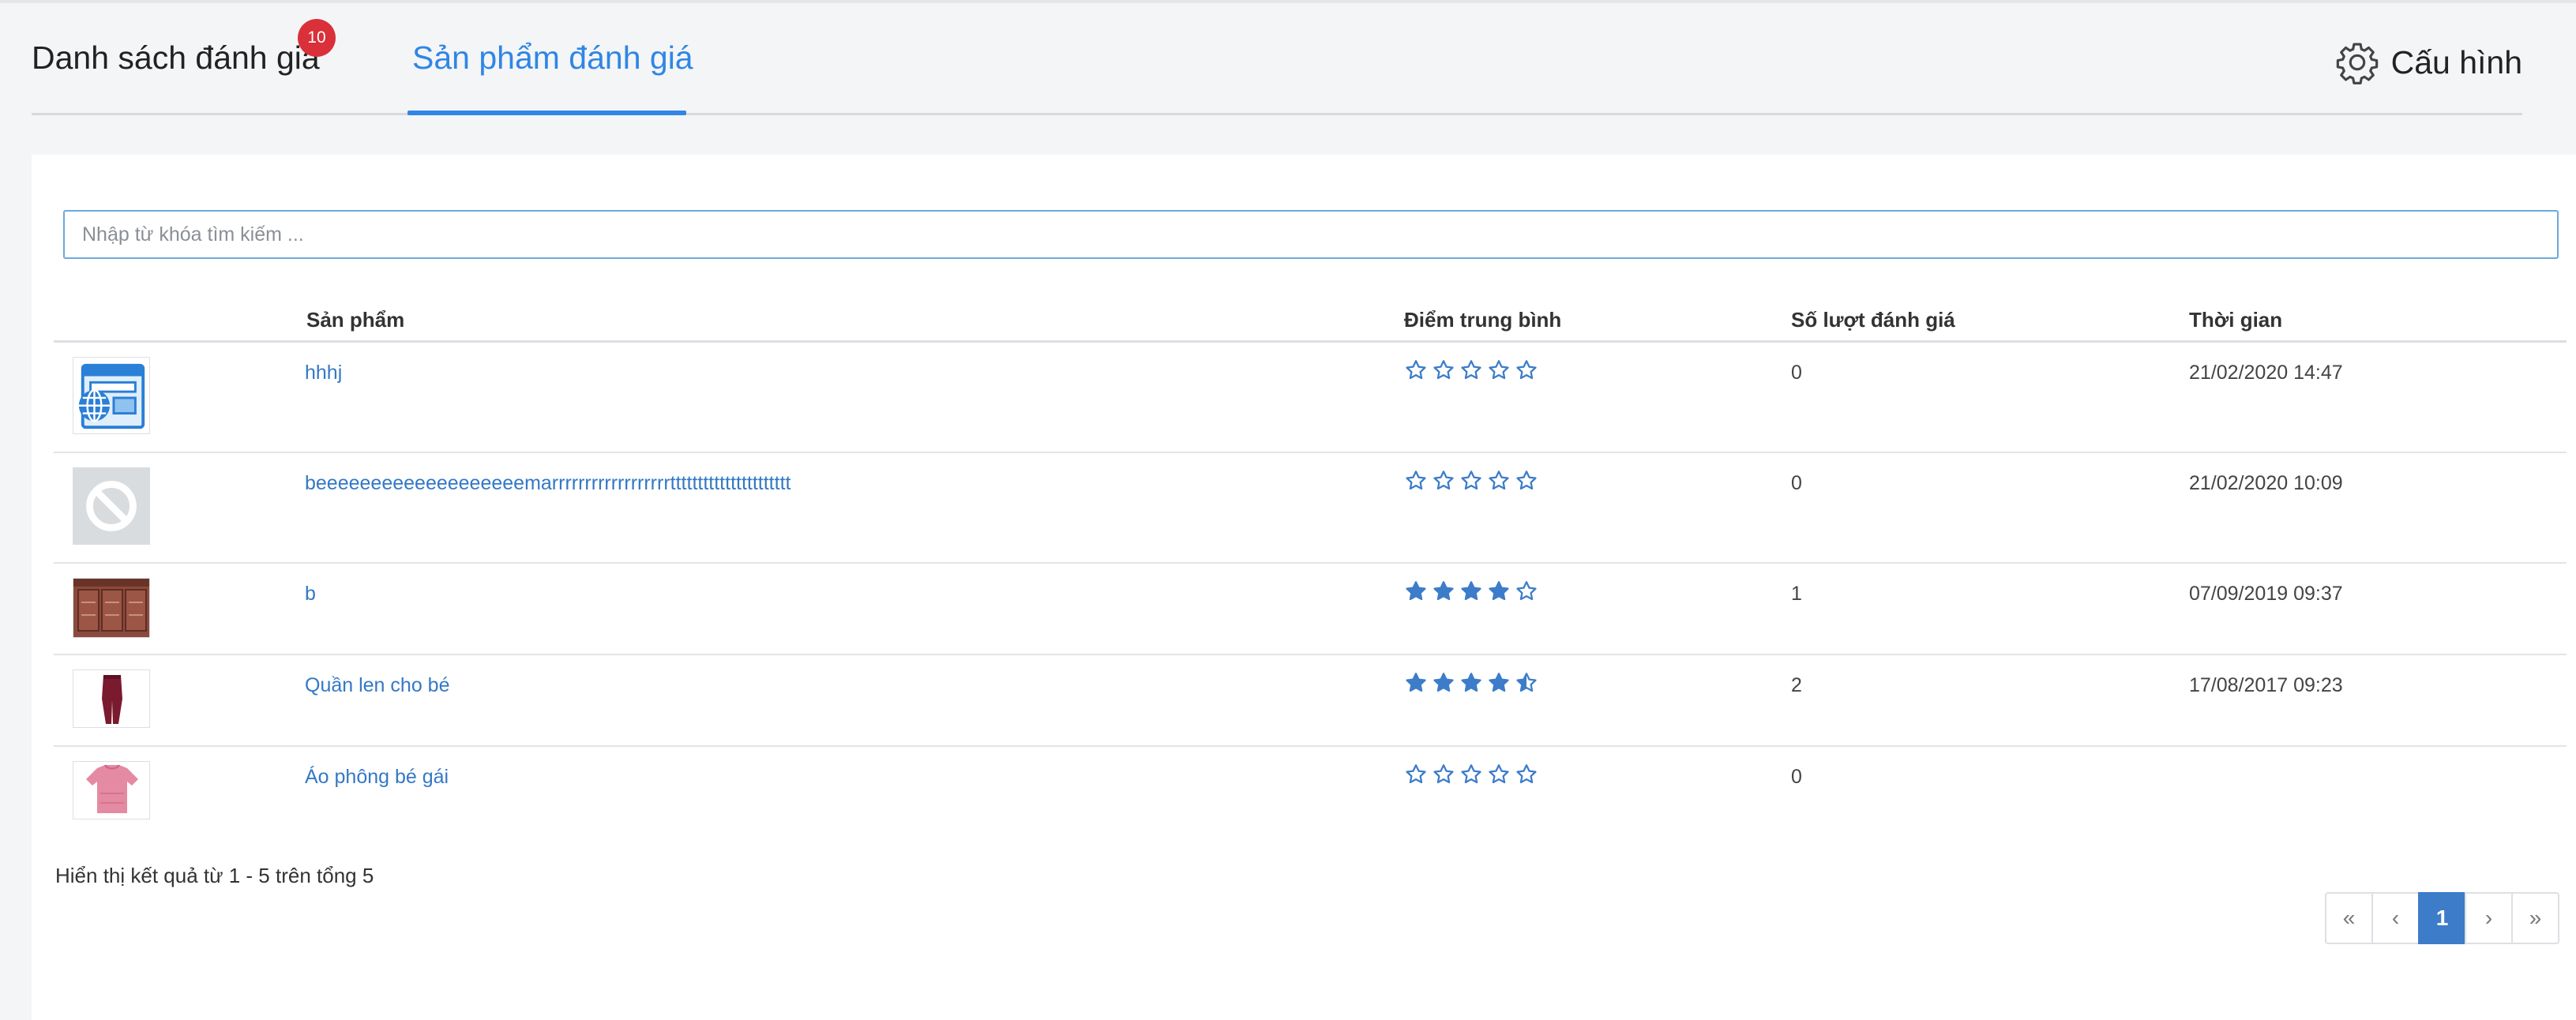  Describe the element at coordinates (377, 777) in the screenshot. I see `product-name-link: Áo phông bé gái` at that location.